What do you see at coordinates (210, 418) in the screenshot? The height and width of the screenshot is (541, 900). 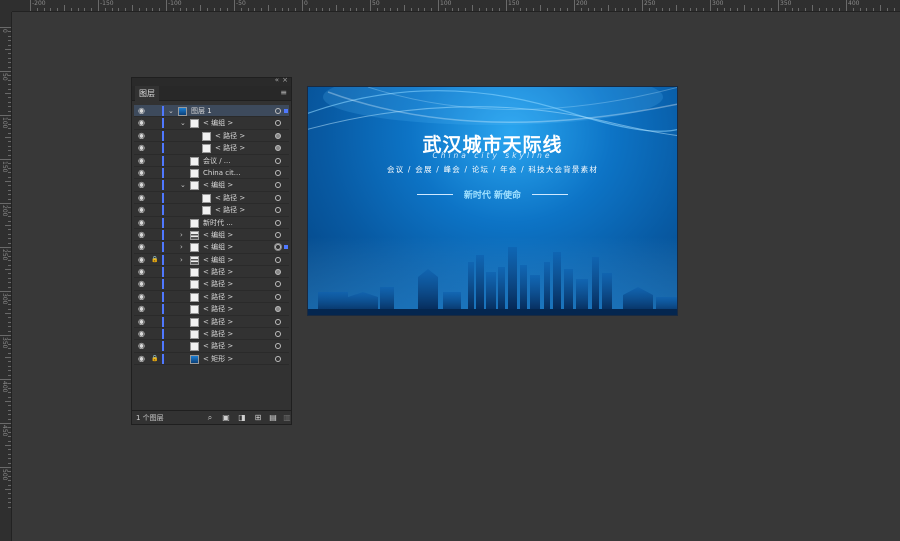 I see `search-icon: ⌕` at bounding box center [210, 418].